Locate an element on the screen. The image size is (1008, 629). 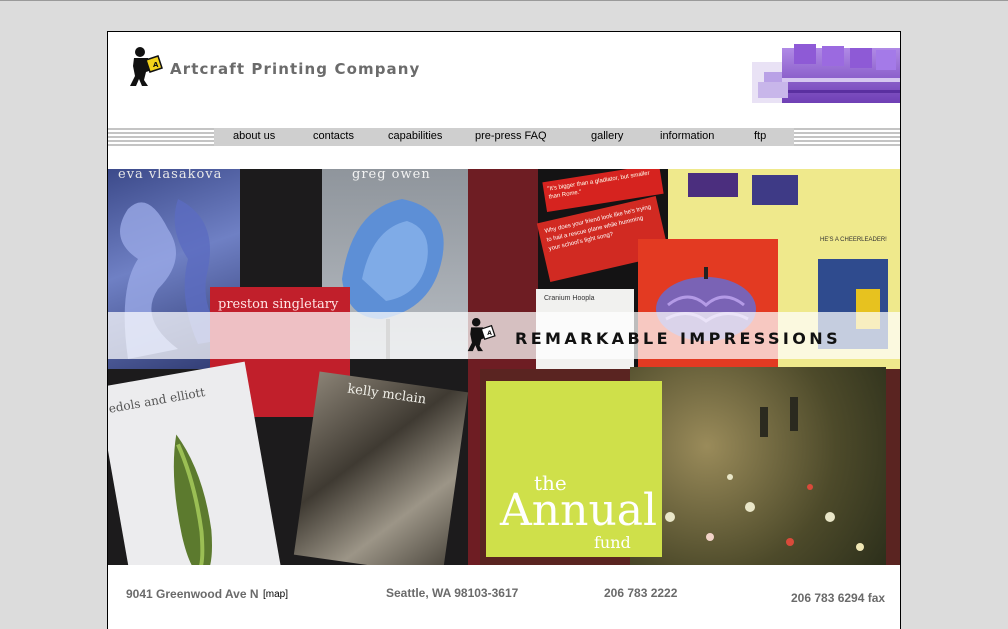
city-state-zip: Seattle, WA 98103-3617 is located at coordinates (452, 593).